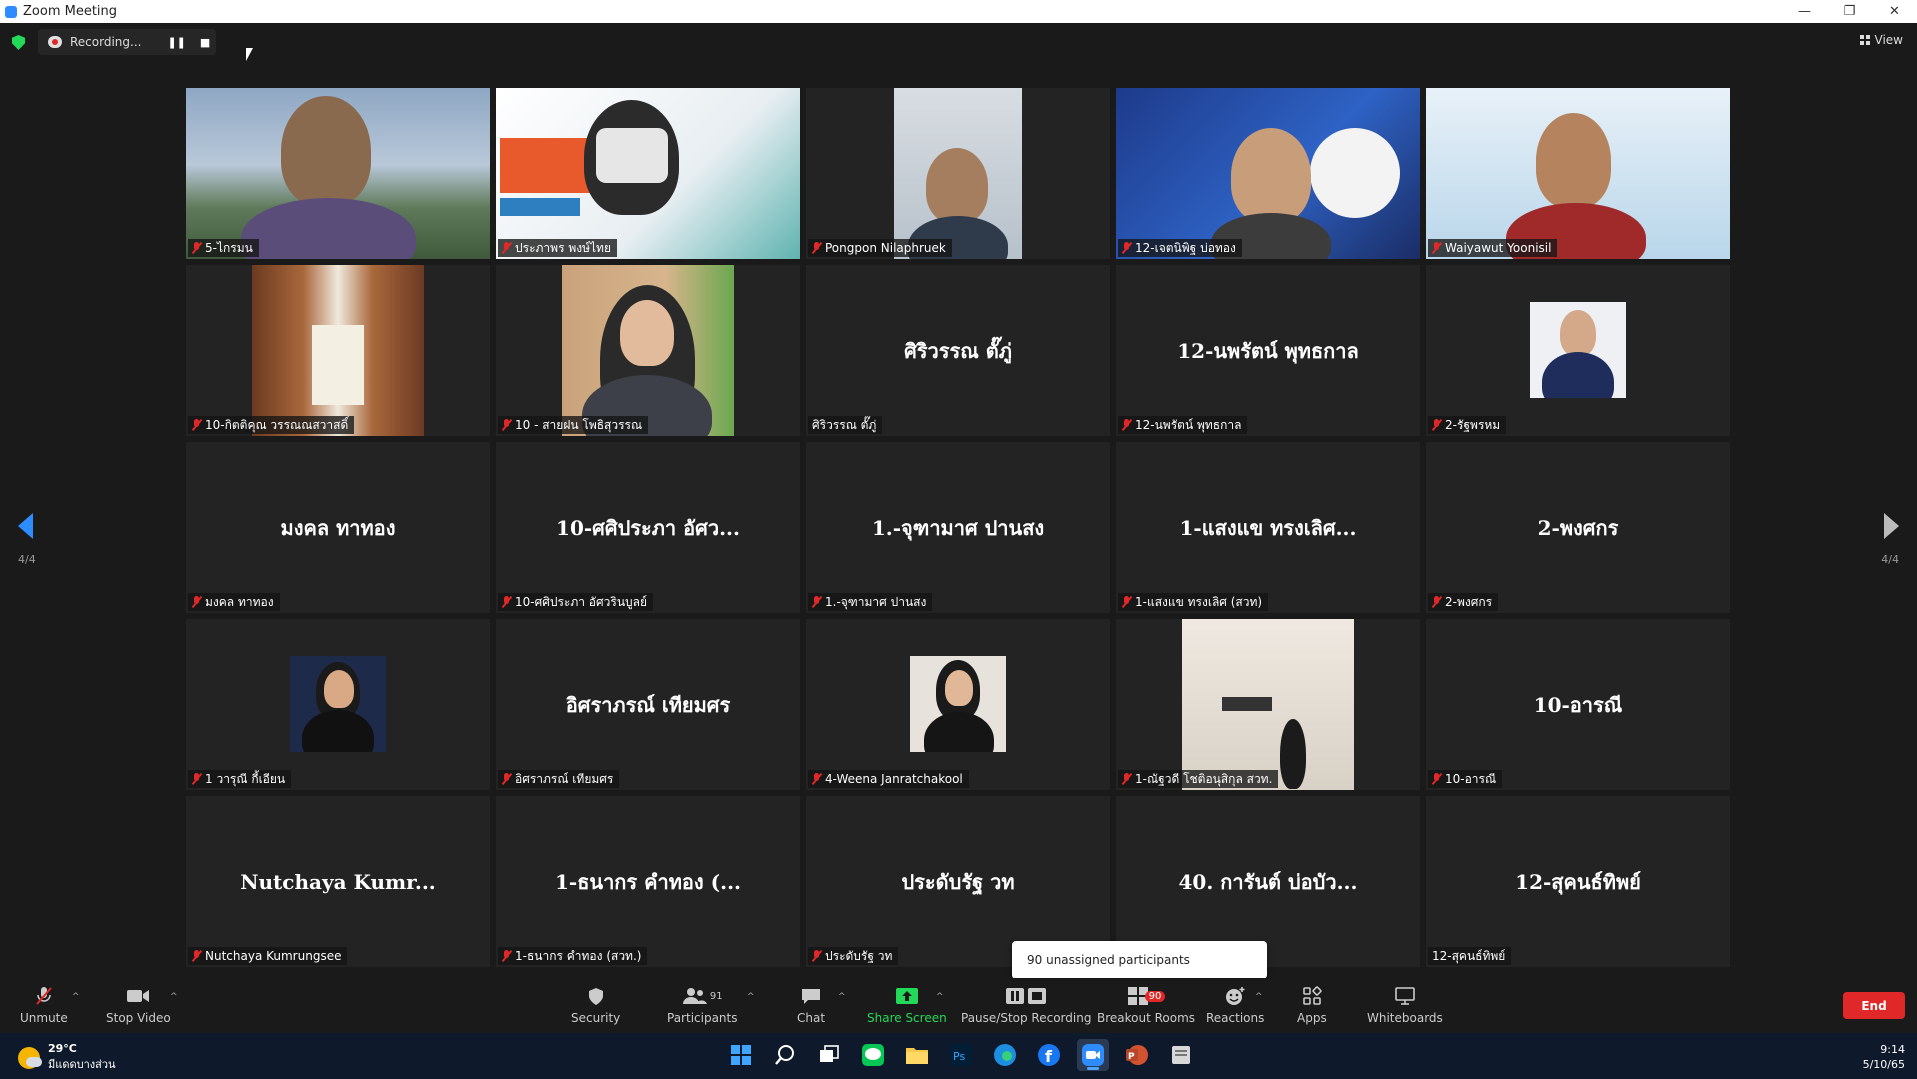 This screenshot has width=1917, height=1079. Describe the element at coordinates (907, 996) in the screenshot. I see `share-screen-arrow-icon` at that location.